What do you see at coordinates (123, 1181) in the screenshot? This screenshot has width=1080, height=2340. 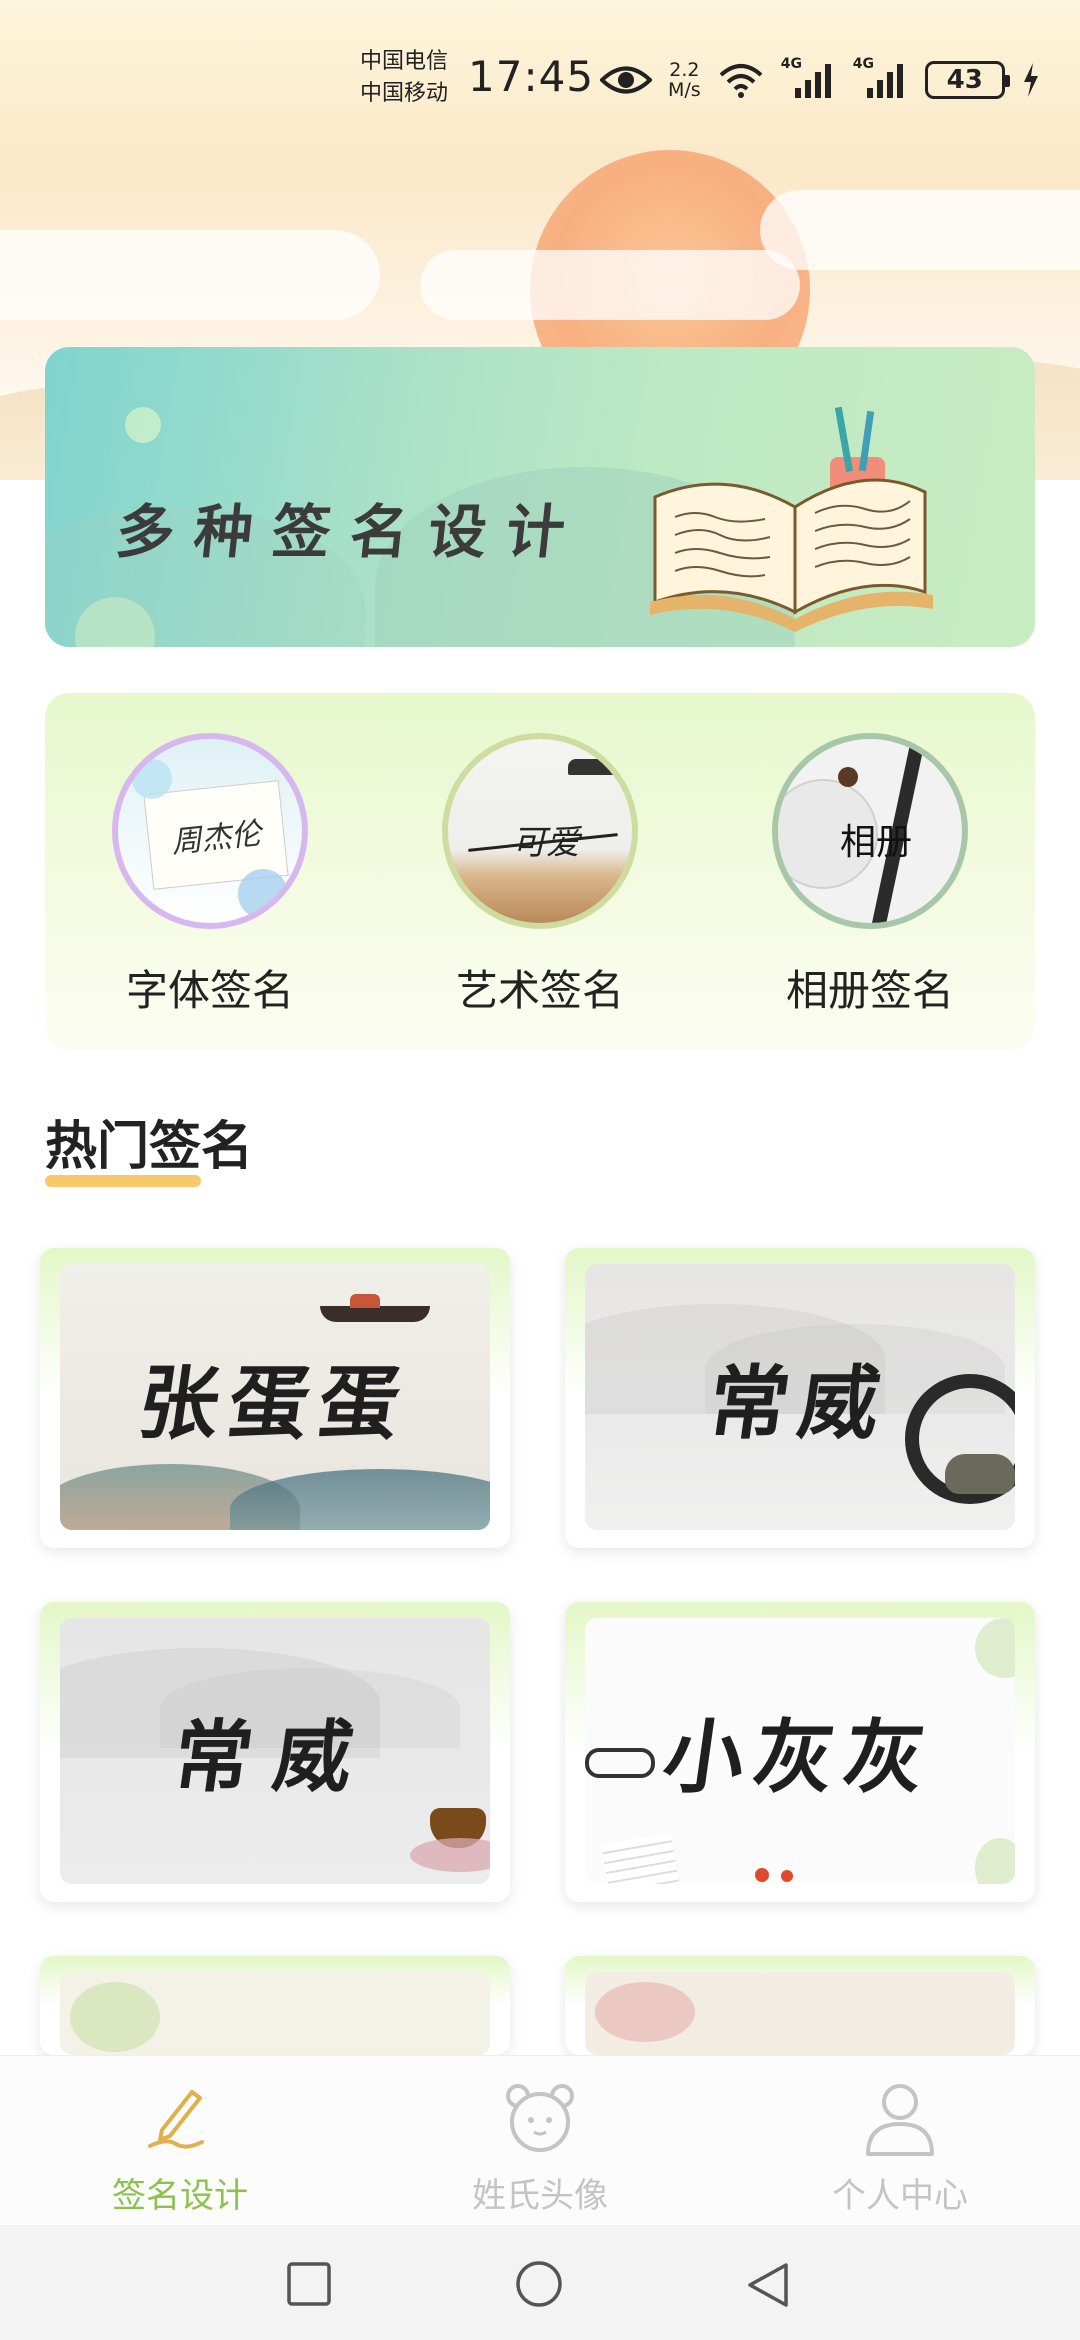 I see `section-title-underline` at bounding box center [123, 1181].